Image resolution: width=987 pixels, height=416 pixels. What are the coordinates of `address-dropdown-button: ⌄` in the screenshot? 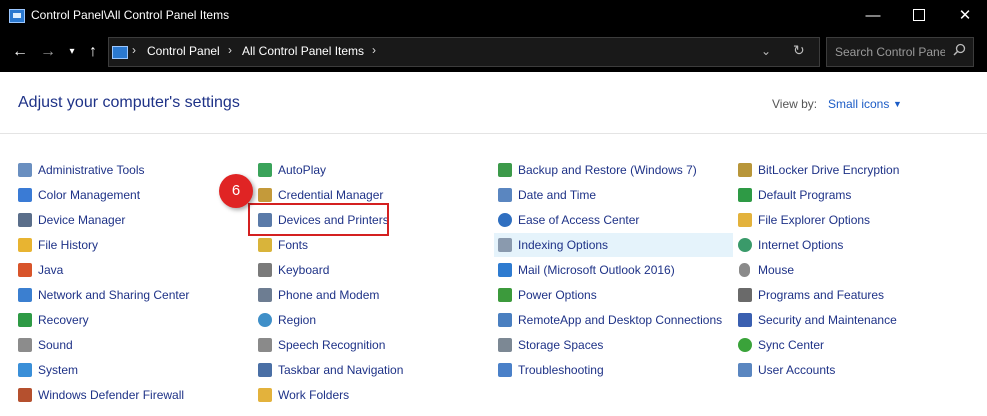 It's located at (766, 51).